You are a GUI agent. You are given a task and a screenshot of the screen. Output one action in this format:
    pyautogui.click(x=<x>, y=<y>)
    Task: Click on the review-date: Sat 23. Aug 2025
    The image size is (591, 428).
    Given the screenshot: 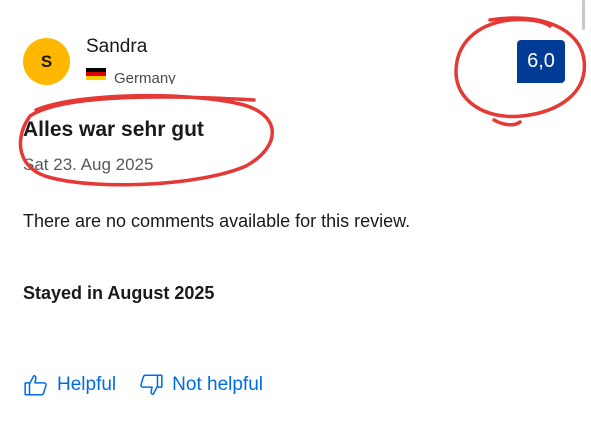 What is the action you would take?
    pyautogui.click(x=88, y=164)
    